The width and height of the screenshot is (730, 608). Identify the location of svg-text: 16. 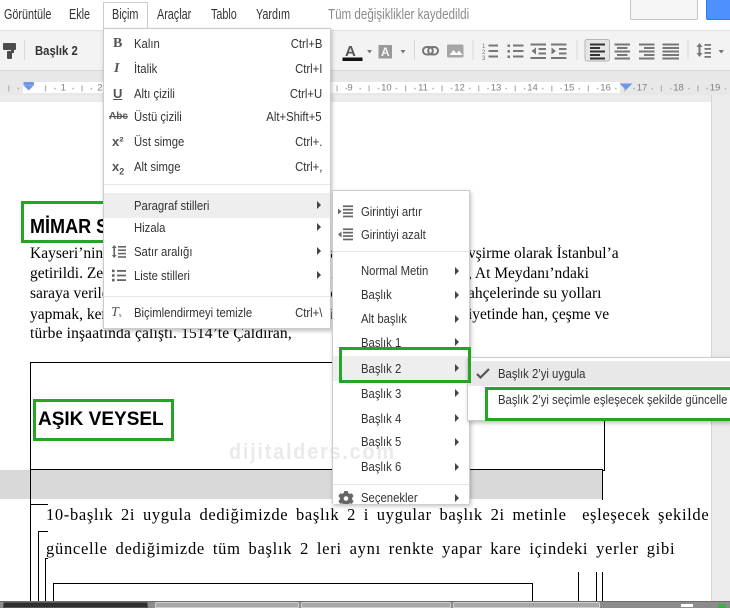
(605, 88).